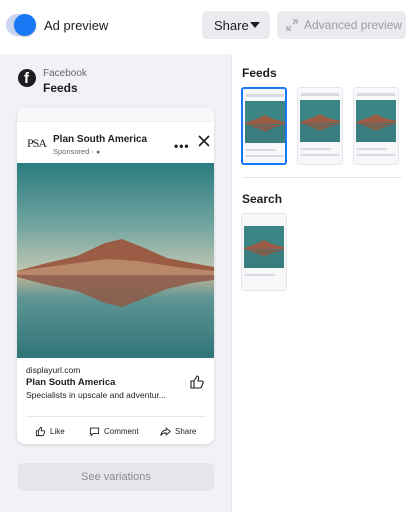  What do you see at coordinates (60, 88) in the screenshot?
I see `placement-name: Feeds` at bounding box center [60, 88].